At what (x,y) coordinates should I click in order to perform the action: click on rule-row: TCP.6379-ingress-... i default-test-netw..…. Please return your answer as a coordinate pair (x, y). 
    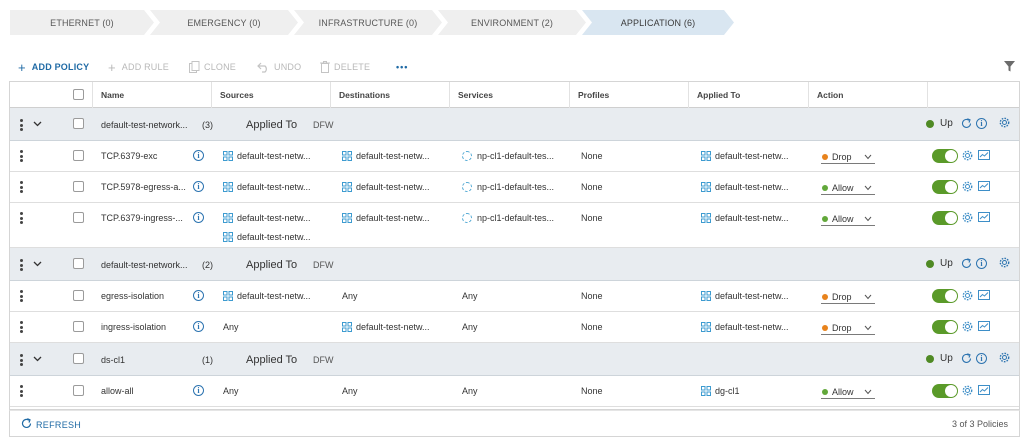
    Looking at the image, I should click on (514, 225).